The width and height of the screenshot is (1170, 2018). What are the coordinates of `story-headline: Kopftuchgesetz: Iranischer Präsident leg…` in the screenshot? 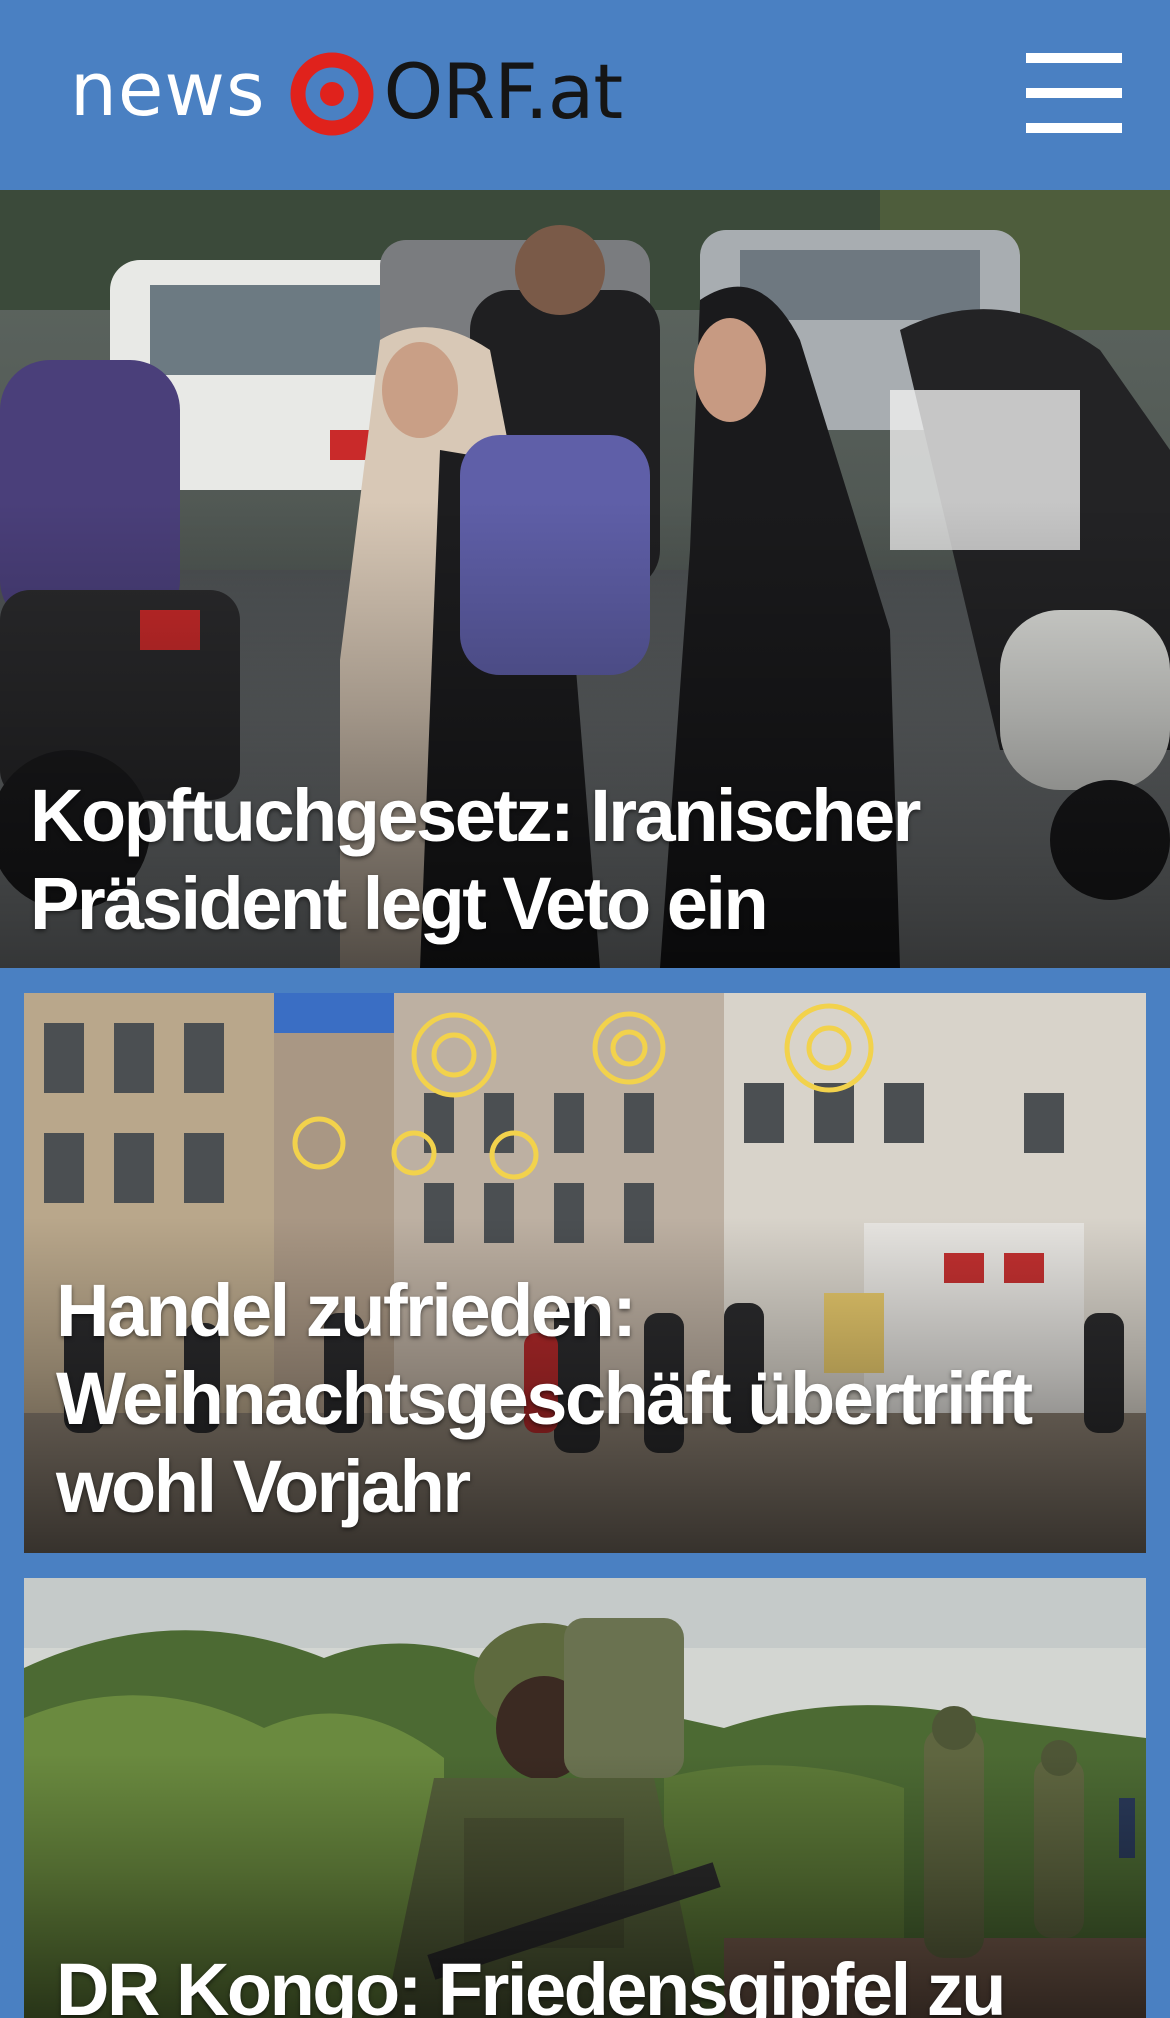 It's located at (590, 860).